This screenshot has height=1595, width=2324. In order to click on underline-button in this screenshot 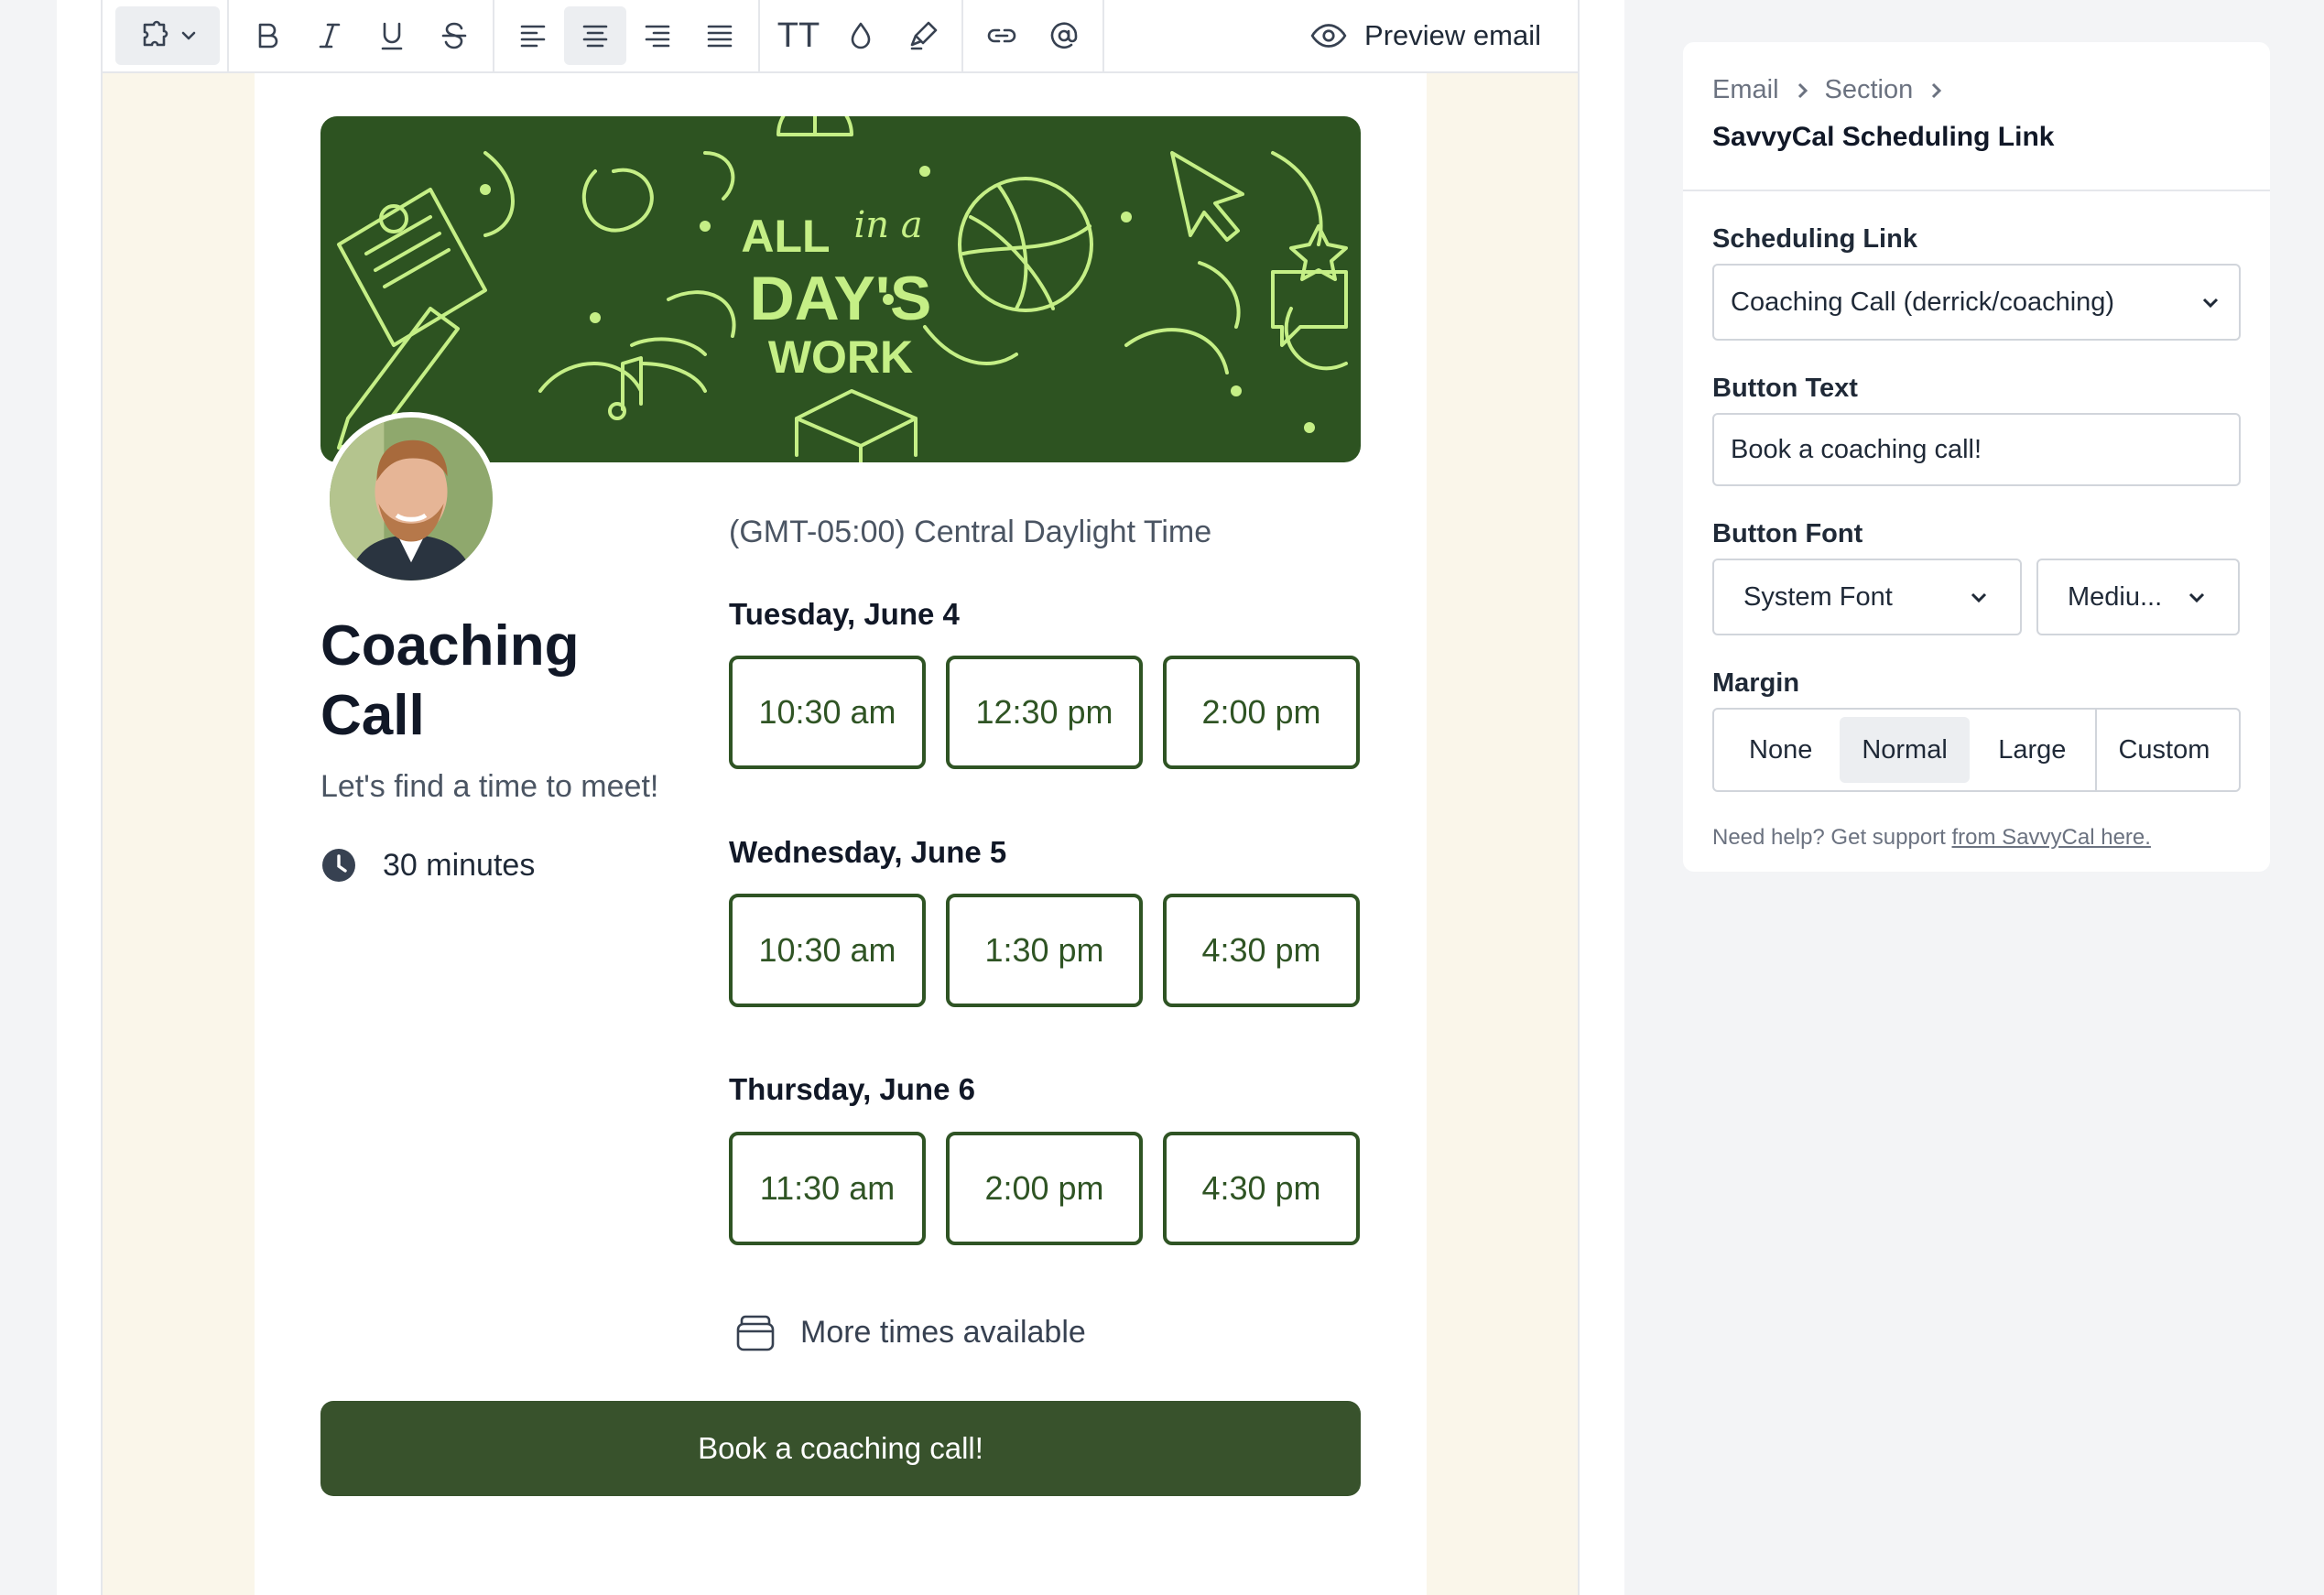, I will do `click(392, 36)`.